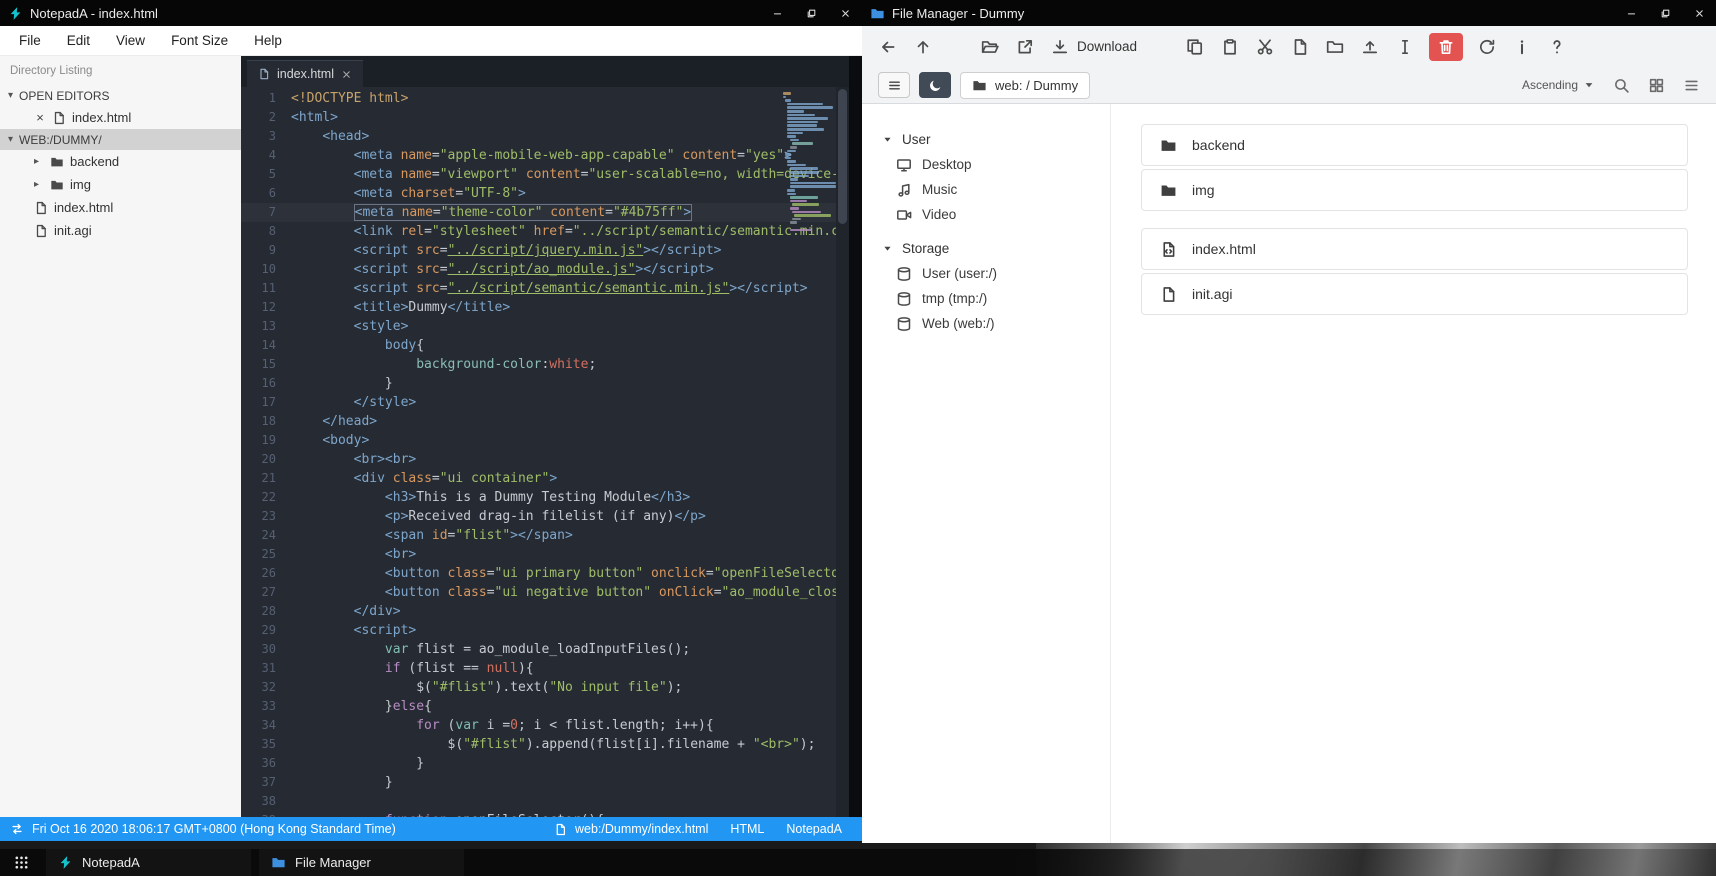 The image size is (1716, 876). Describe the element at coordinates (1446, 46) in the screenshot. I see `trash-button` at that location.